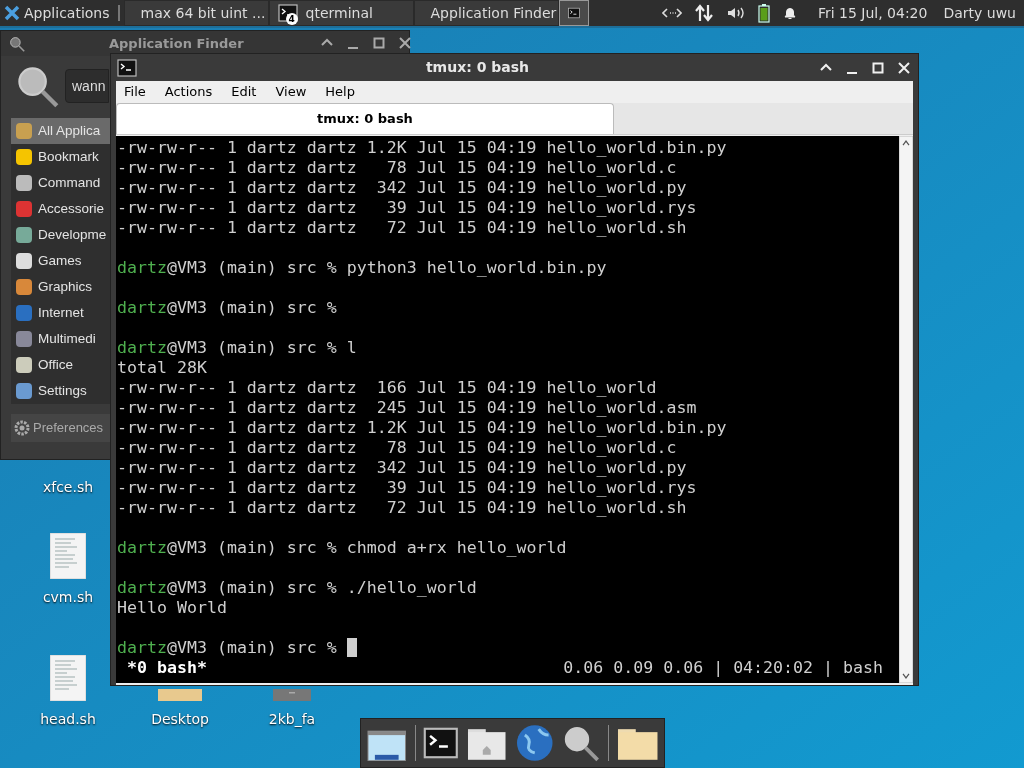 This screenshot has height=768, width=1024. Describe the element at coordinates (68, 719) in the screenshot. I see `desktop-icon-label: head.sh` at that location.